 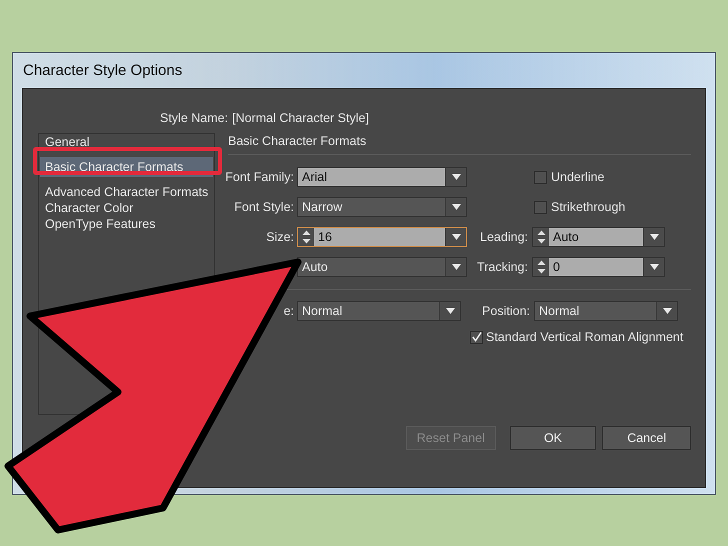 I want to click on checkbox-label: Standard Vertical Roman Alignment, so click(x=585, y=337).